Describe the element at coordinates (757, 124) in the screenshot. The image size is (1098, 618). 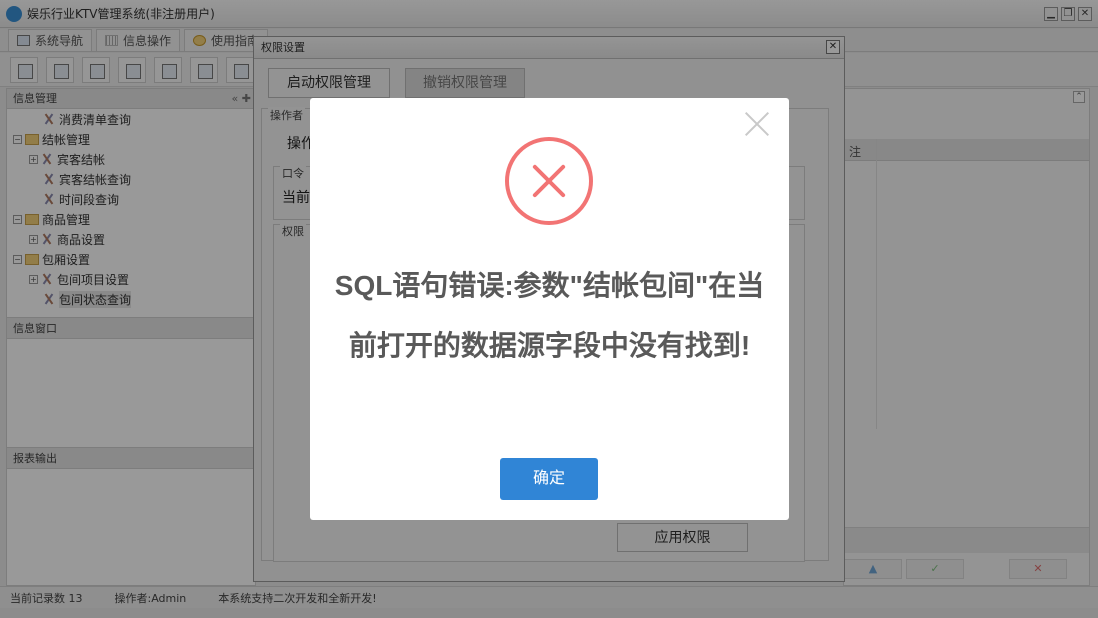
I see `close-icon` at that location.